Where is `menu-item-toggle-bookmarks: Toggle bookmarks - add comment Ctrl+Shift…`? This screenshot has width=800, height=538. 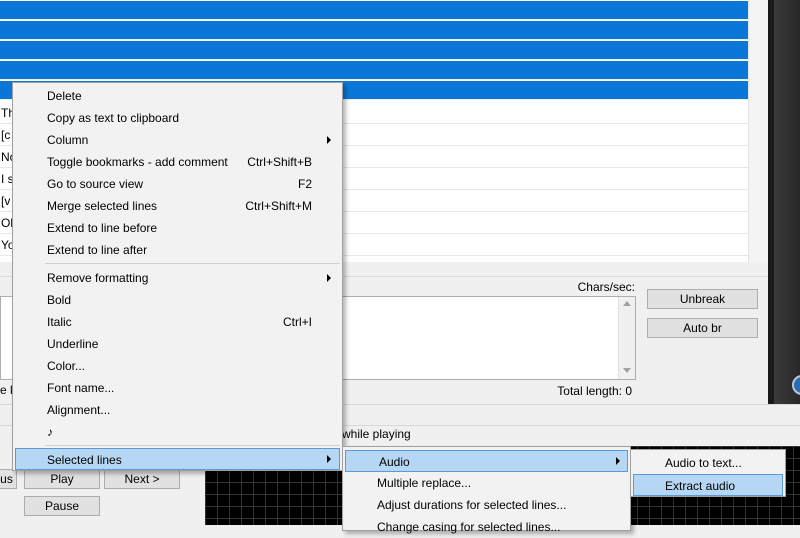
menu-item-toggle-bookmarks: Toggle bookmarks - add comment Ctrl+Shift… is located at coordinates (177, 162).